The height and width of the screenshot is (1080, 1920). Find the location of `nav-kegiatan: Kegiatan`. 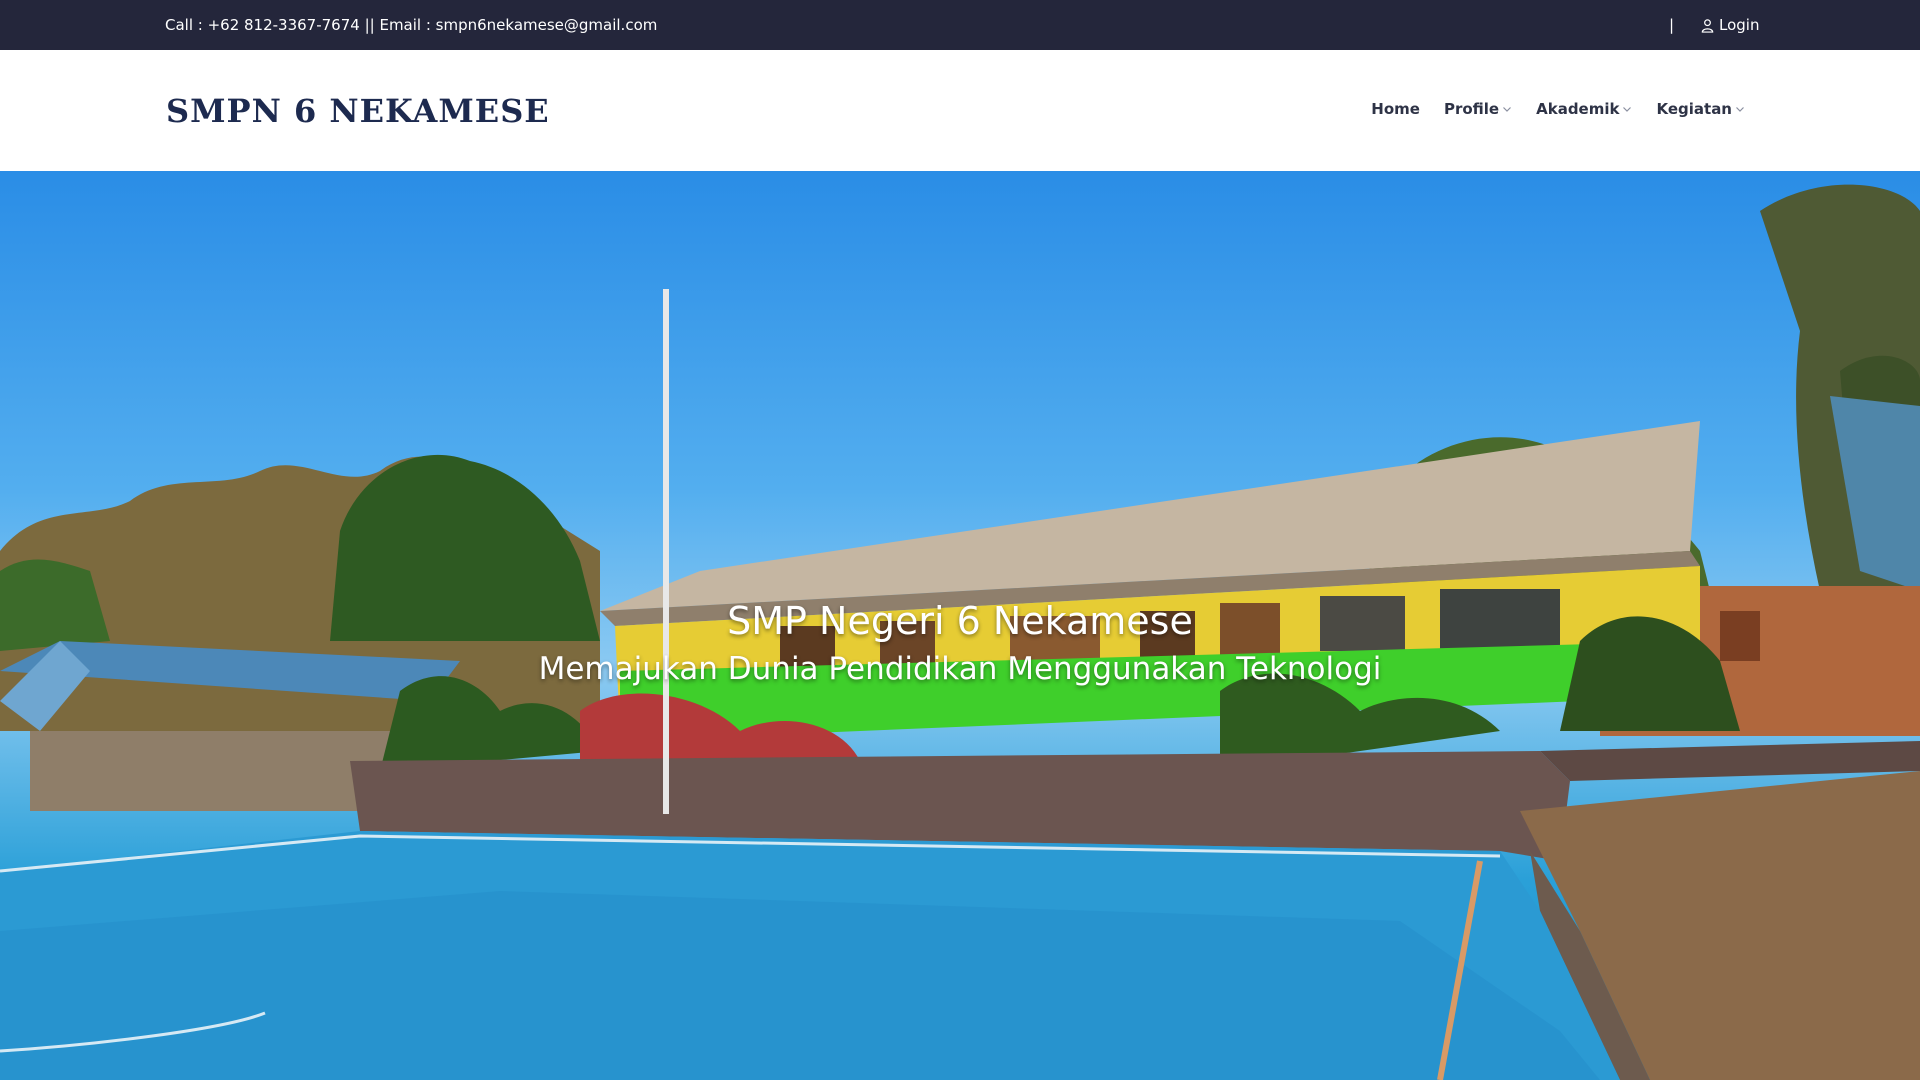

nav-kegiatan: Kegiatan is located at coordinates (1700, 109).